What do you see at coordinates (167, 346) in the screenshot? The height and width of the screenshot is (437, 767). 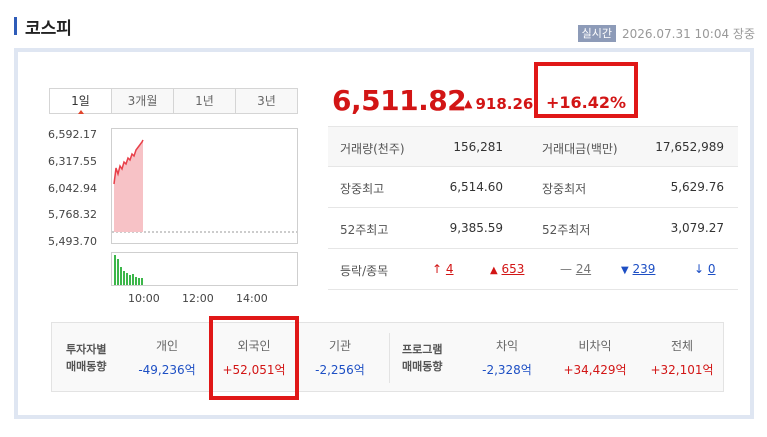 I see `col-header: 개인` at bounding box center [167, 346].